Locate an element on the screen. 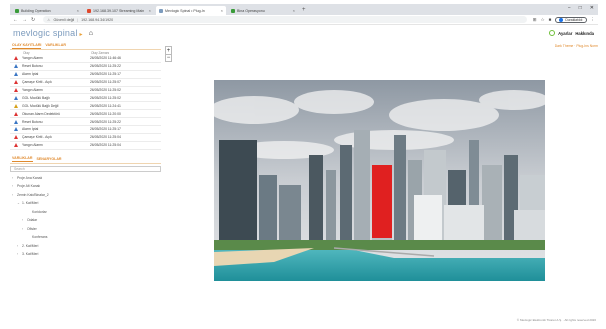 Image resolution: width=606 pixels, height=329 pixels. browser-tab: Building Operation × is located at coordinates (47, 10).